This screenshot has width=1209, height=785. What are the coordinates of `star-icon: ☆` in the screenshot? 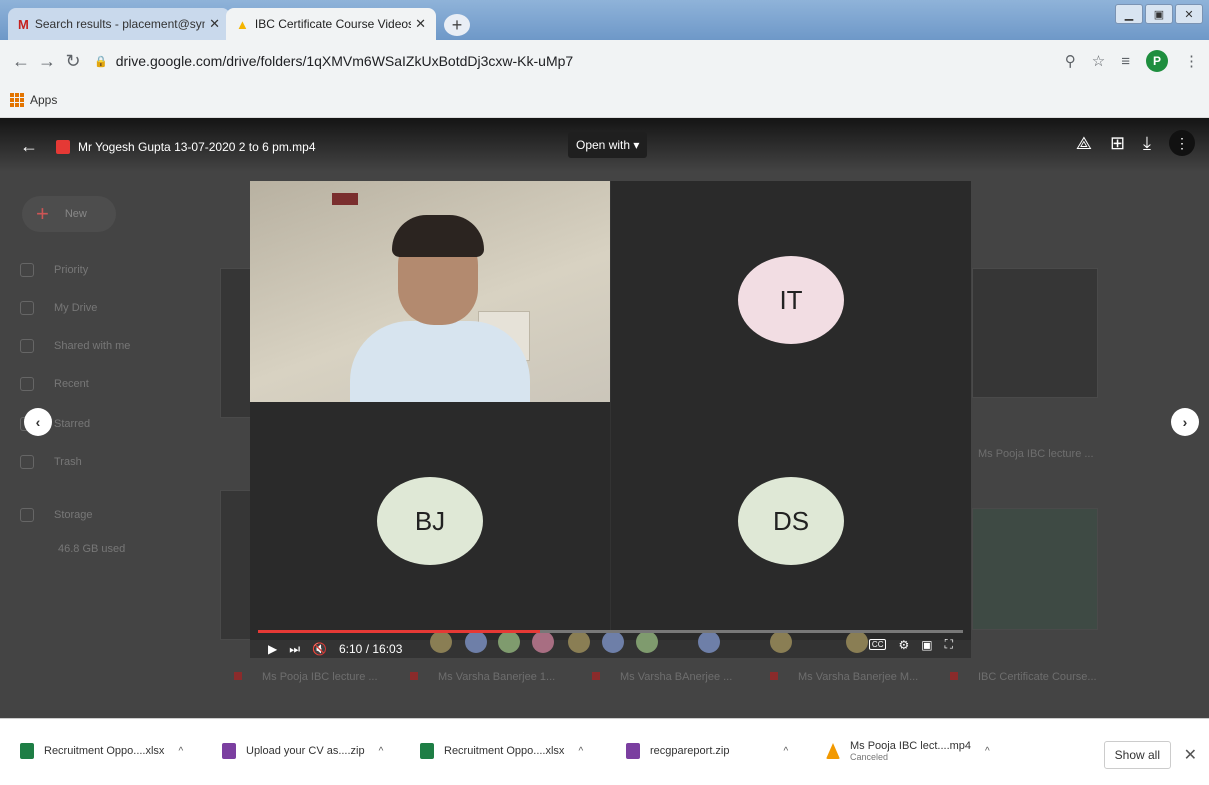 It's located at (1098, 61).